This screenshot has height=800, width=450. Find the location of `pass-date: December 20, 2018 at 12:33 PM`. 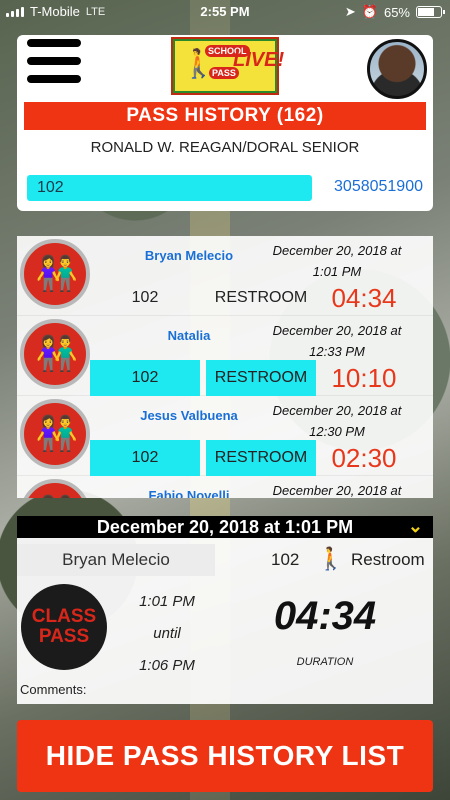

pass-date: December 20, 2018 at 12:33 PM is located at coordinates (337, 341).